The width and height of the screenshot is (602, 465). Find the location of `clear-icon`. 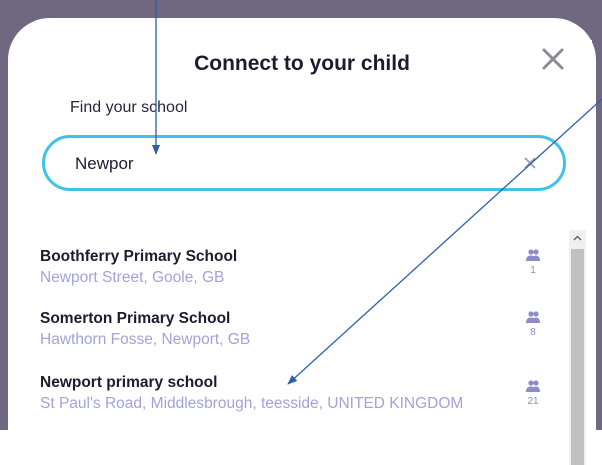

clear-icon is located at coordinates (530, 163).